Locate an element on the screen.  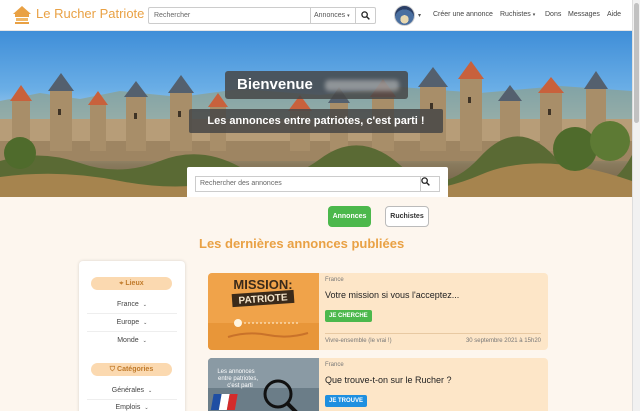
create-listing-link: Créer une annonce is located at coordinates (463, 14).